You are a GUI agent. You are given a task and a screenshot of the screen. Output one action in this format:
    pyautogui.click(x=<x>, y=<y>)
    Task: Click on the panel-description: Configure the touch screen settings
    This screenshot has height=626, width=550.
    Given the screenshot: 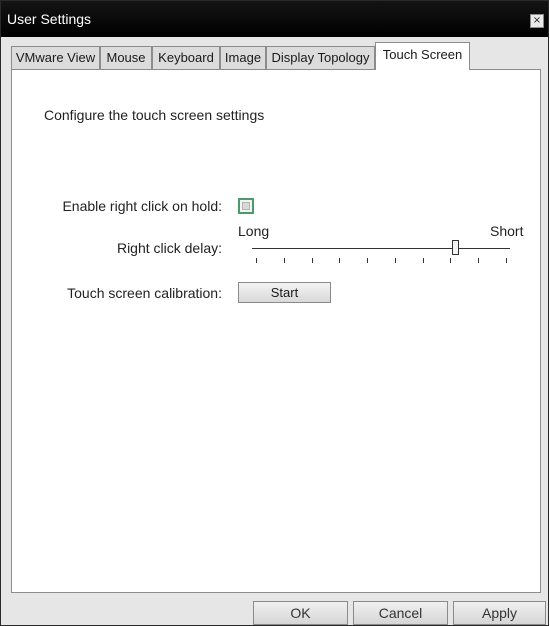 What is the action you would take?
    pyautogui.click(x=154, y=115)
    